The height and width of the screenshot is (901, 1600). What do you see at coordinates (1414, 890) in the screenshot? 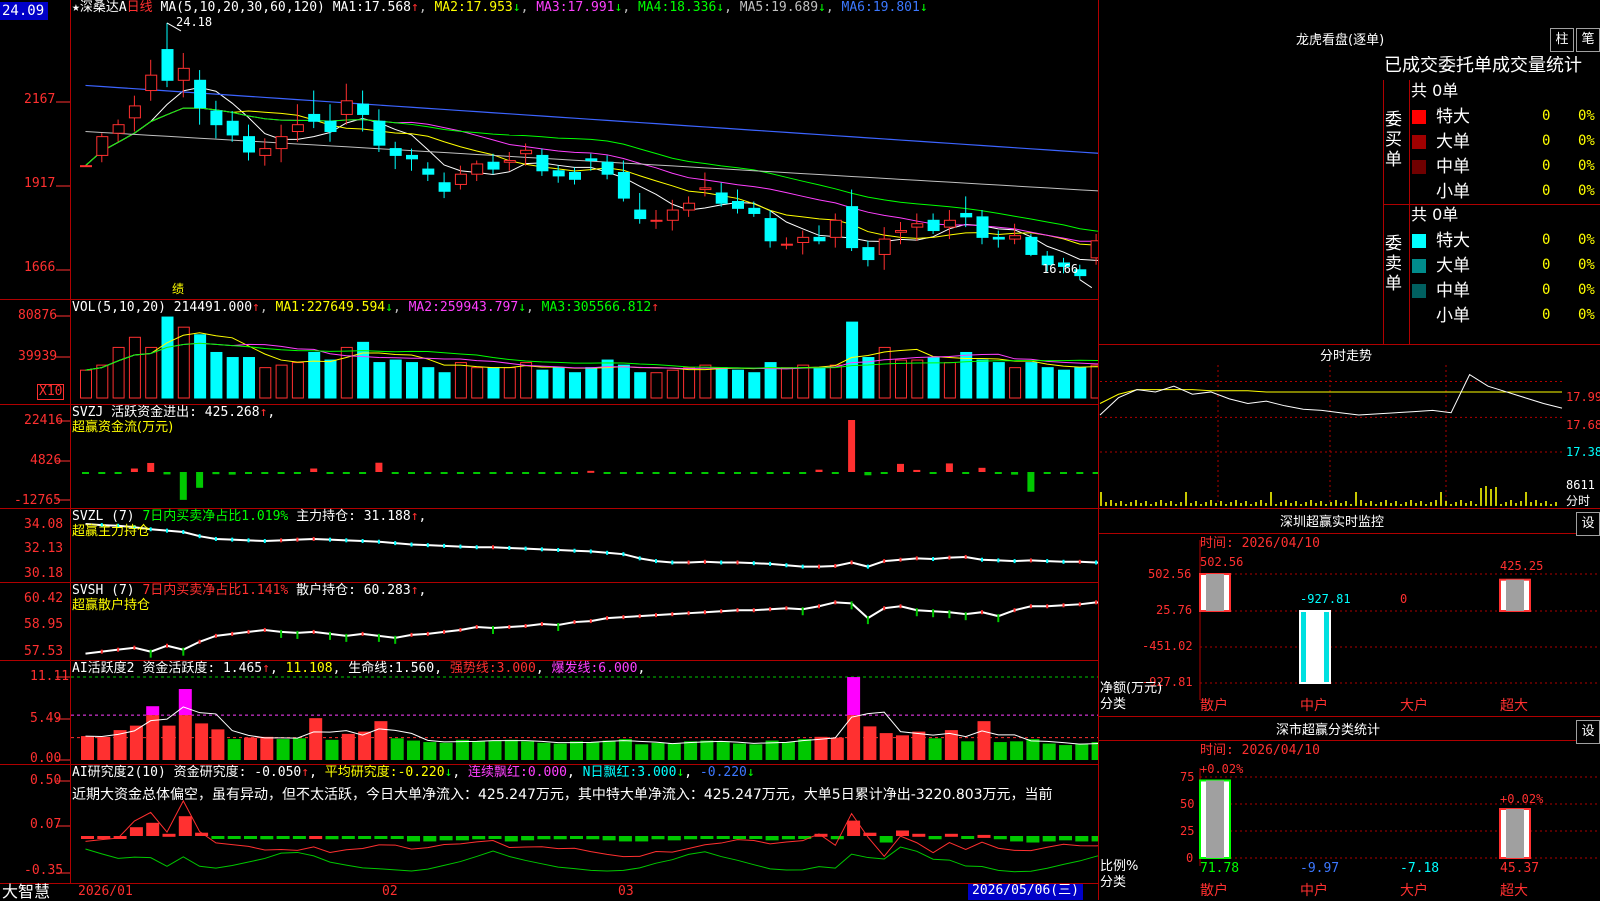
I see `szc-cat-label: 大户` at bounding box center [1414, 890].